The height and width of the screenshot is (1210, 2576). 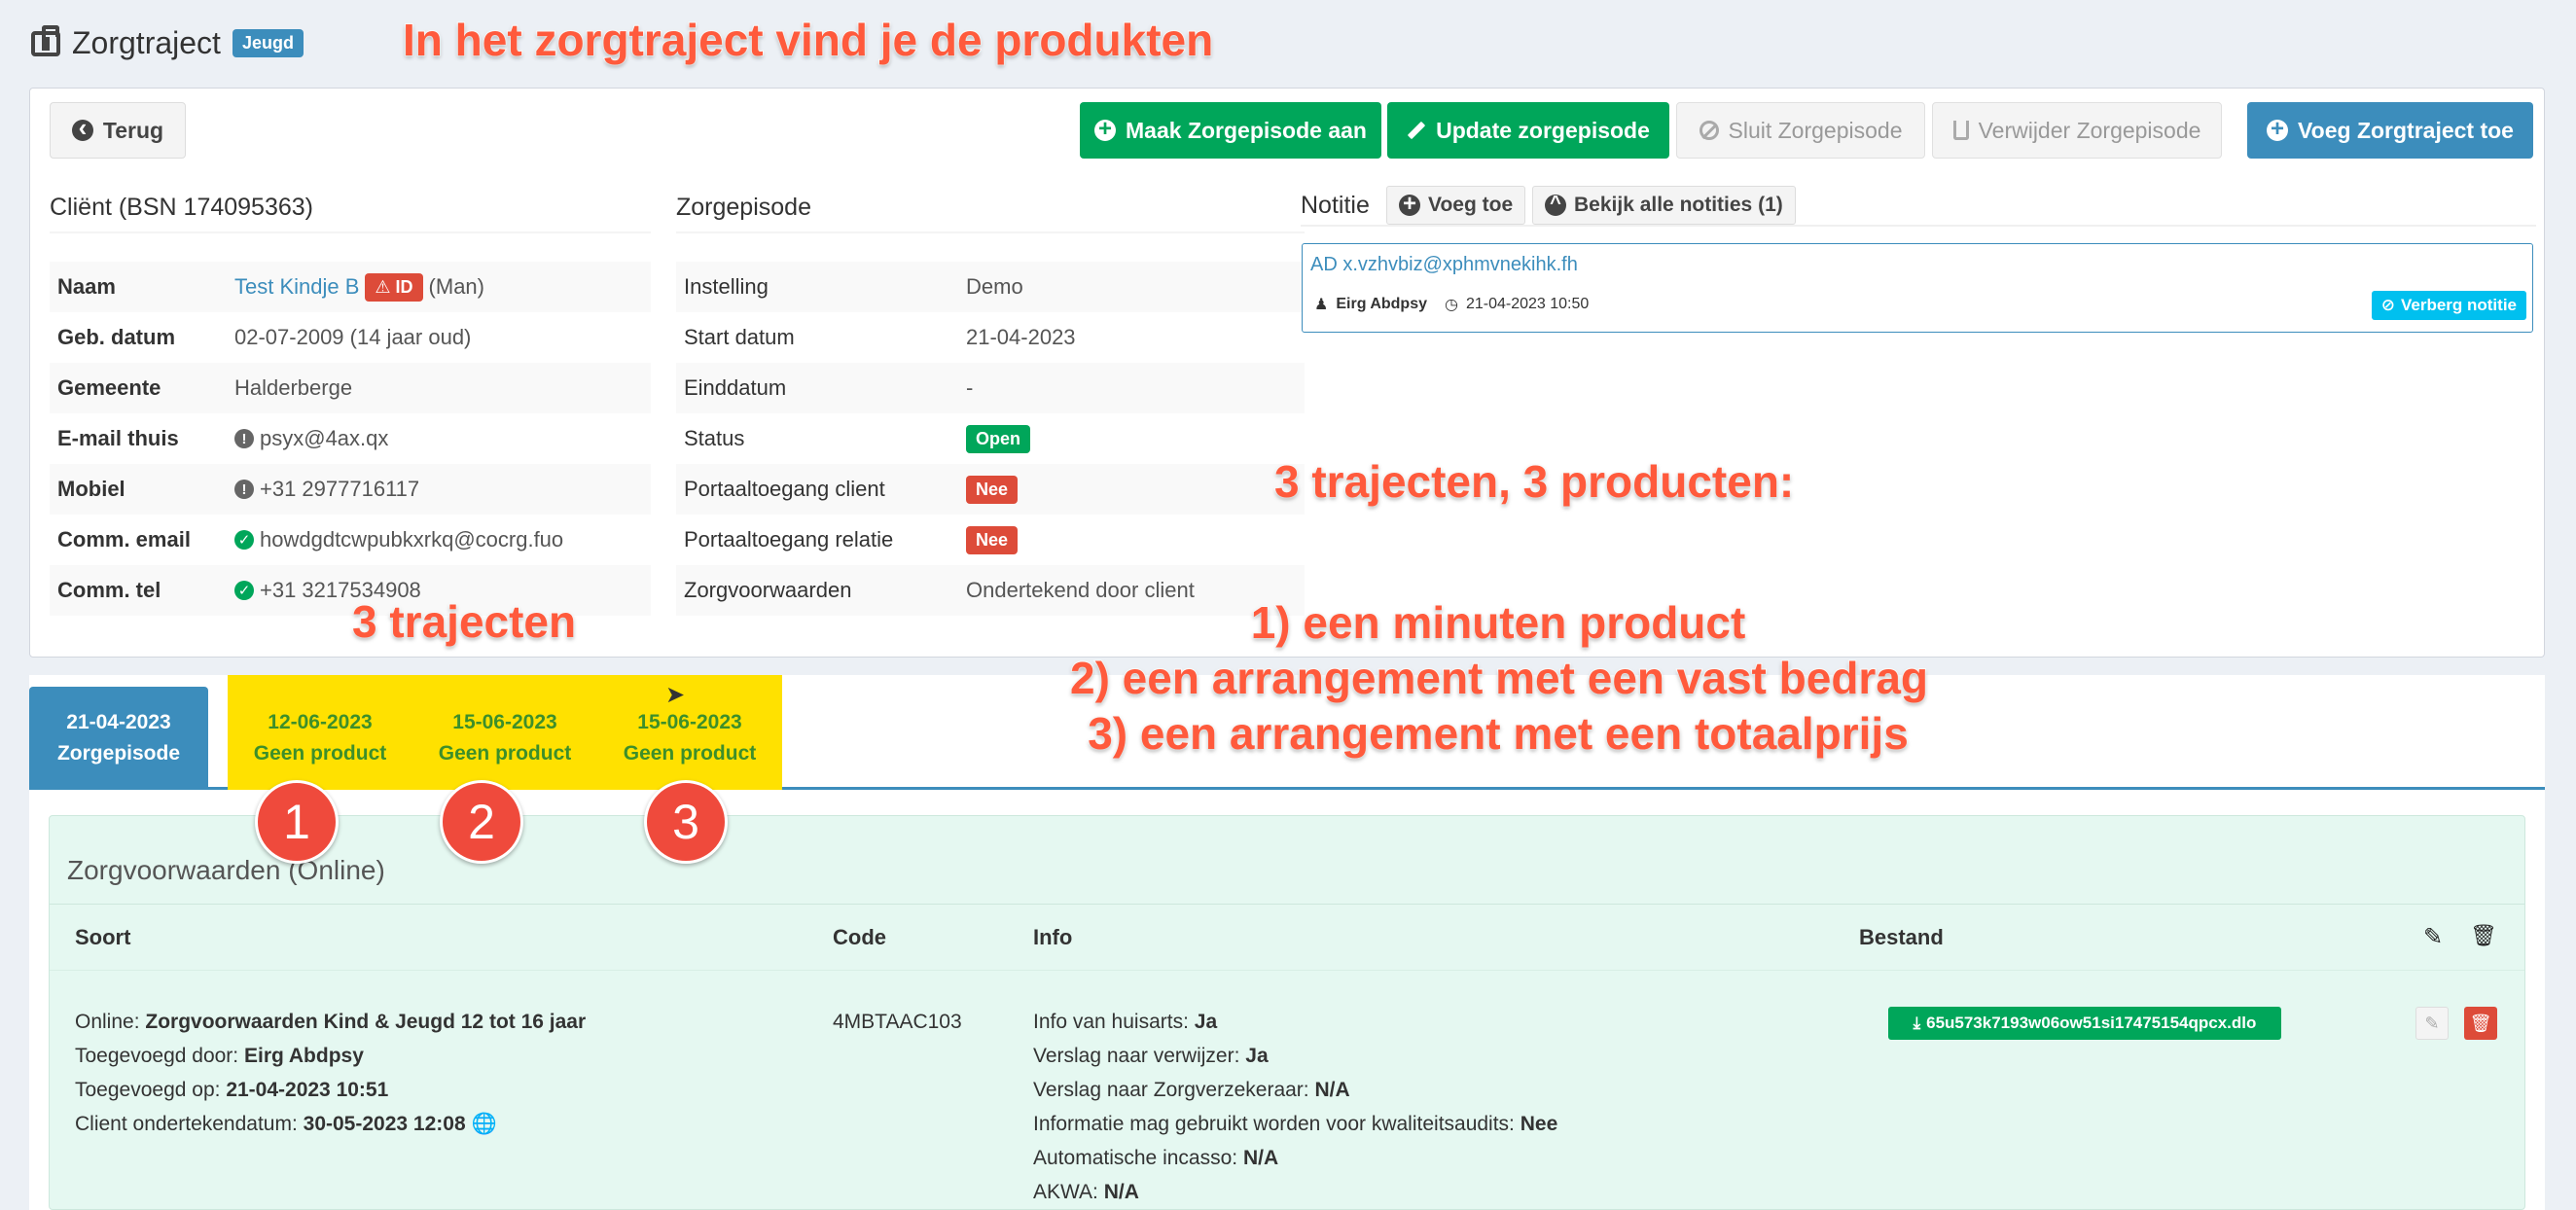 I want to click on row-label: Mobiel, so click(x=91, y=489).